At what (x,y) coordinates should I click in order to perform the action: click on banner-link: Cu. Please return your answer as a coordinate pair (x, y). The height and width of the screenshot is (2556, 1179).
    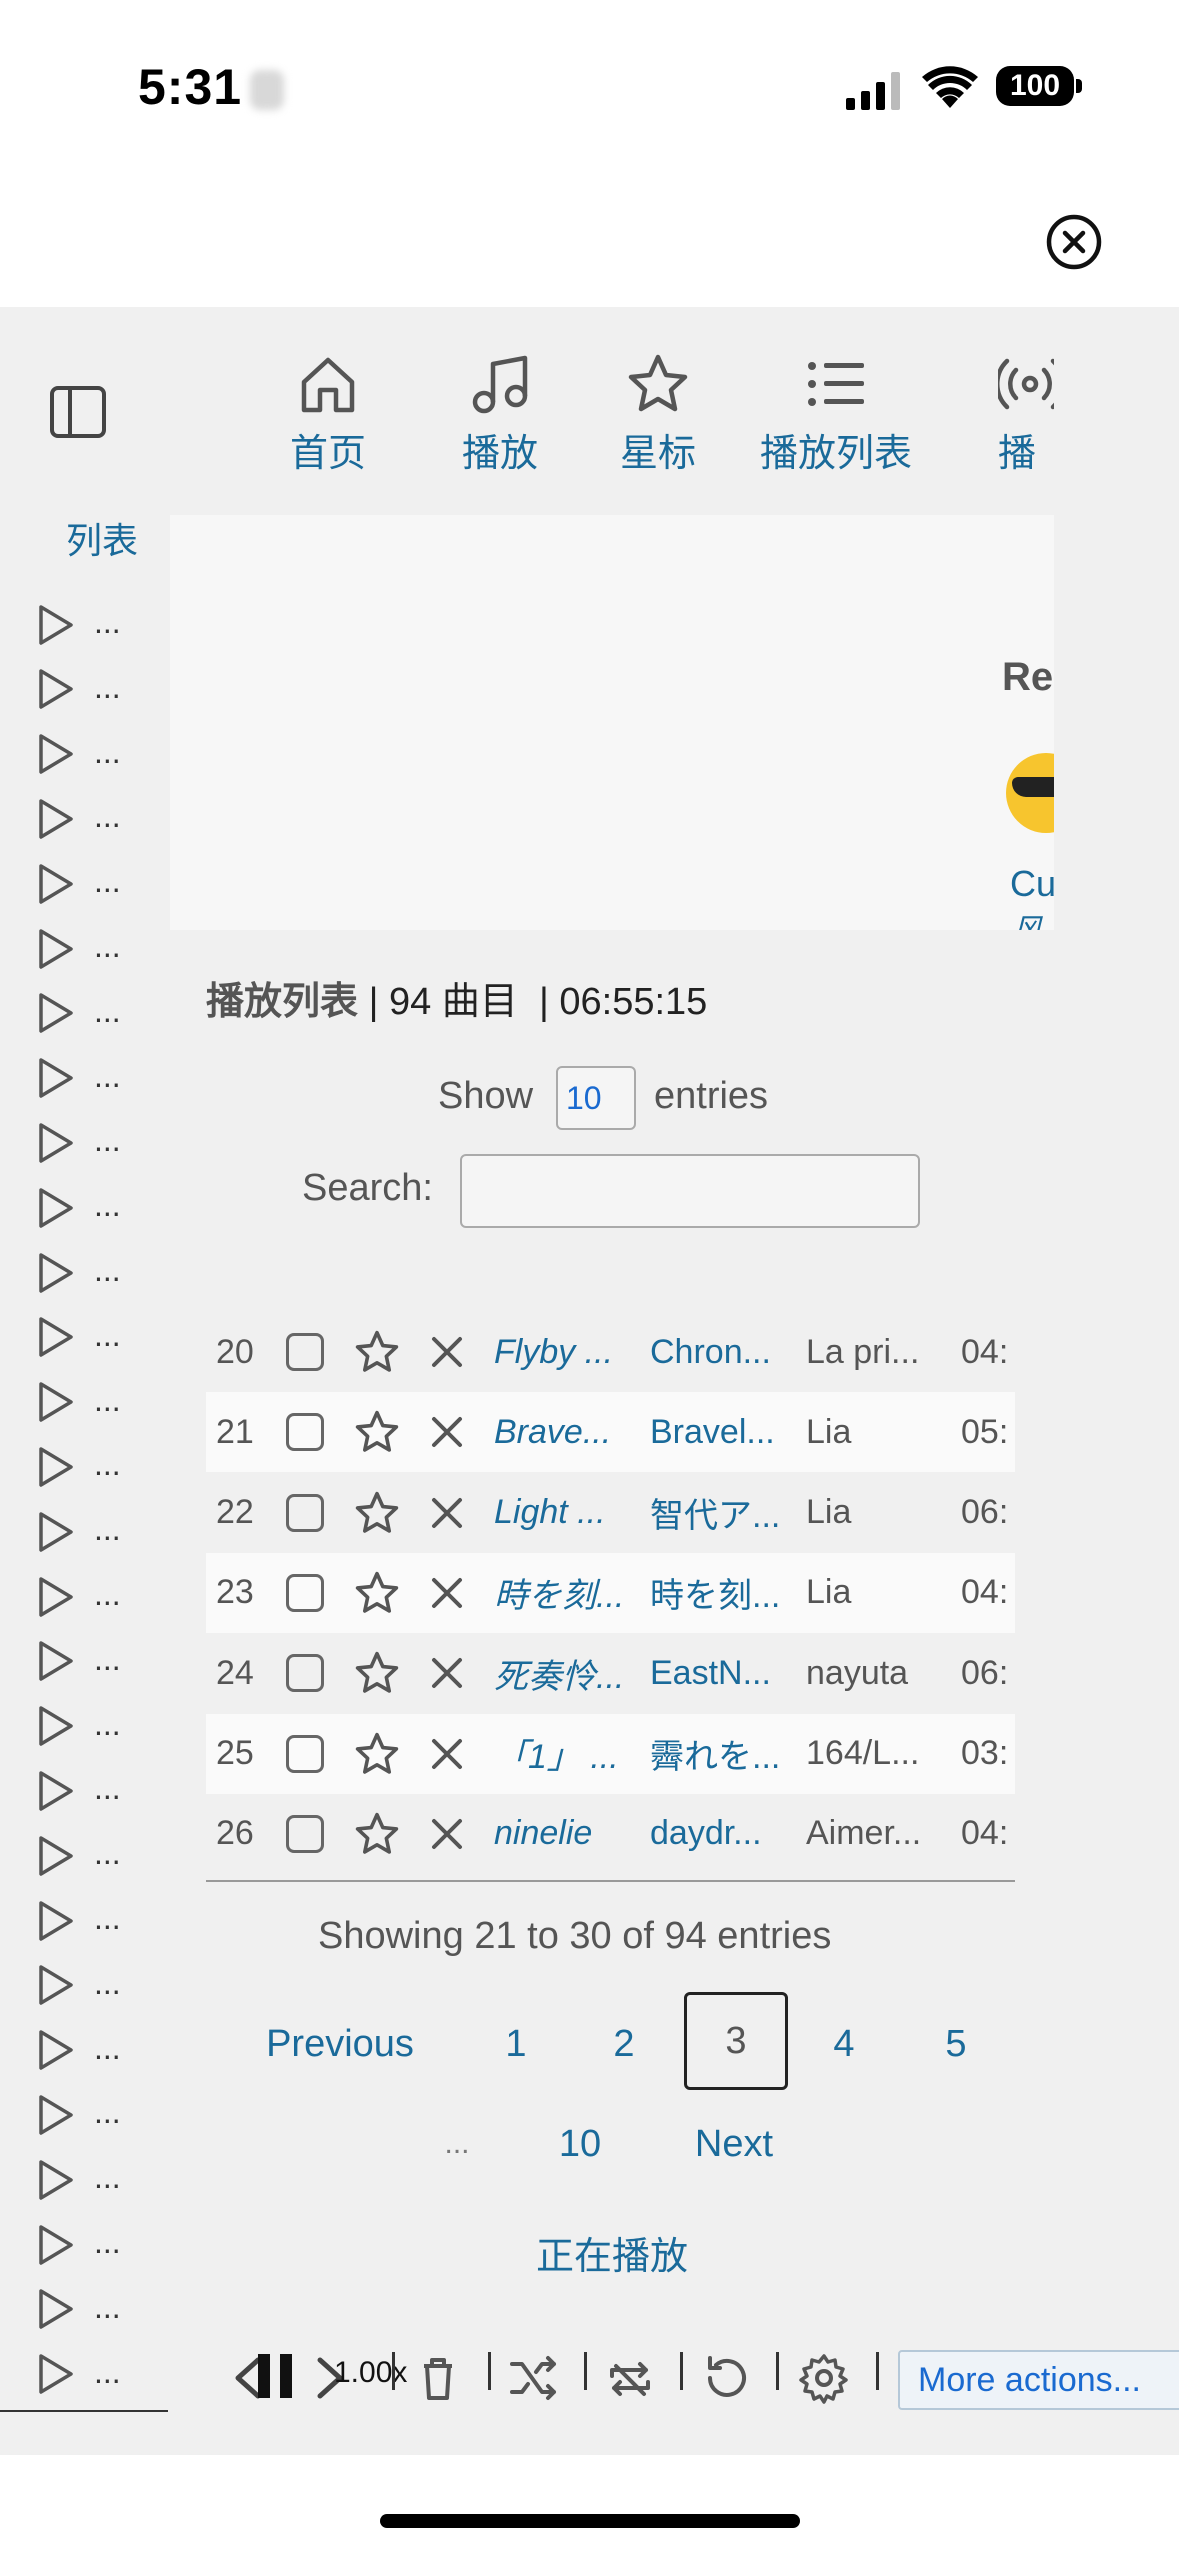
    Looking at the image, I should click on (1032, 884).